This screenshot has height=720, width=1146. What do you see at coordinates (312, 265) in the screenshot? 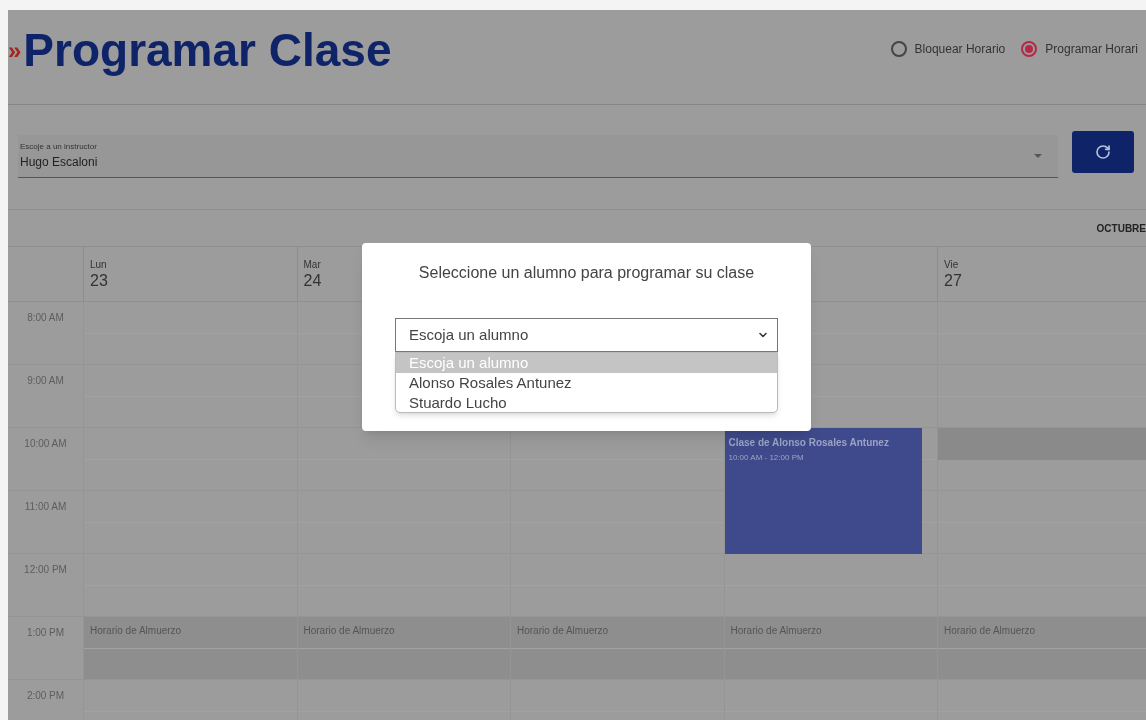
I see `day-name: Mar` at bounding box center [312, 265].